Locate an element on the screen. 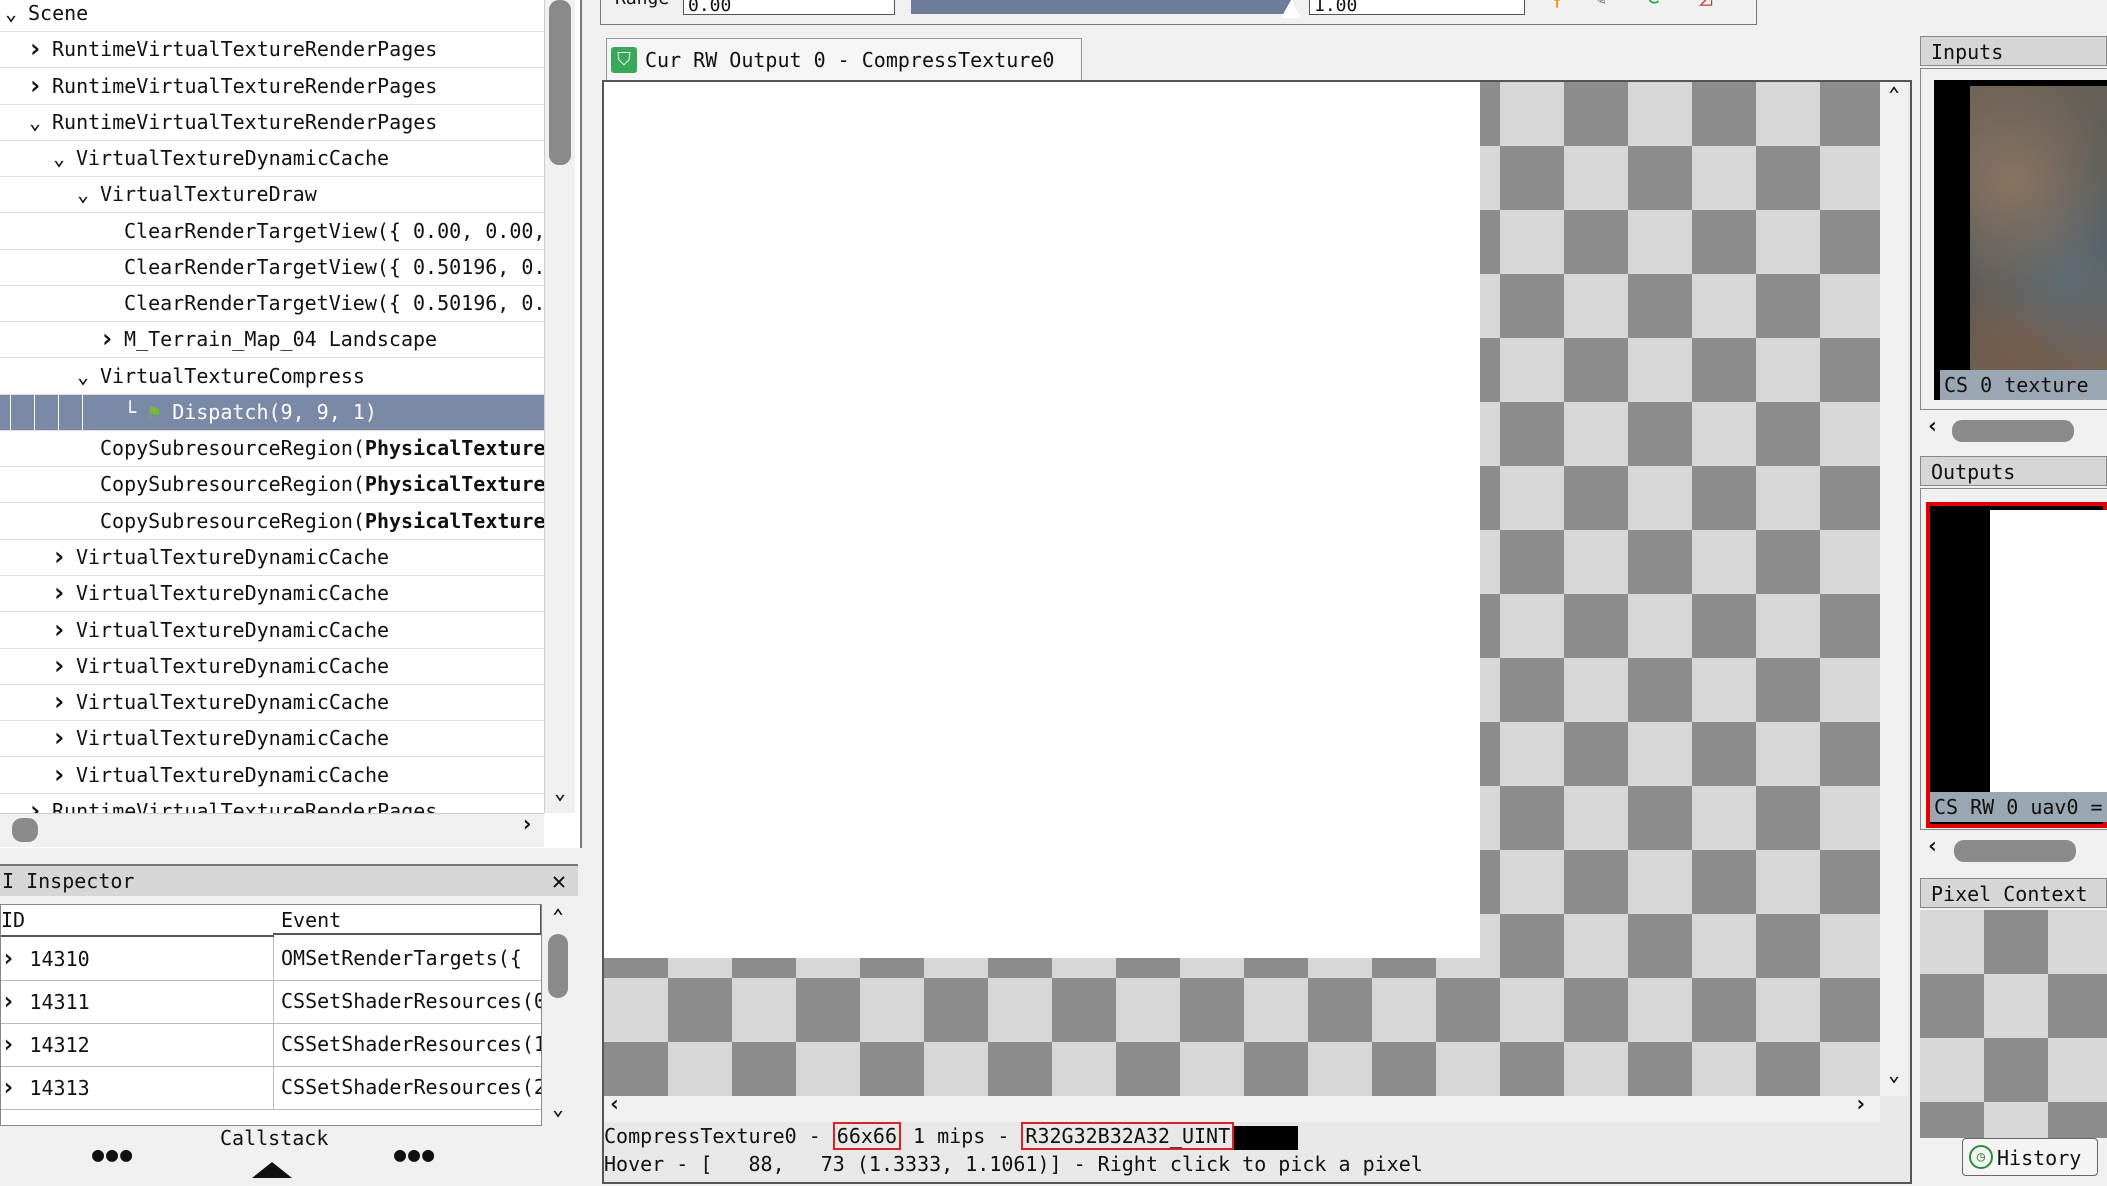 The width and height of the screenshot is (2107, 1186). inspector-scroll-thumb is located at coordinates (558, 966).